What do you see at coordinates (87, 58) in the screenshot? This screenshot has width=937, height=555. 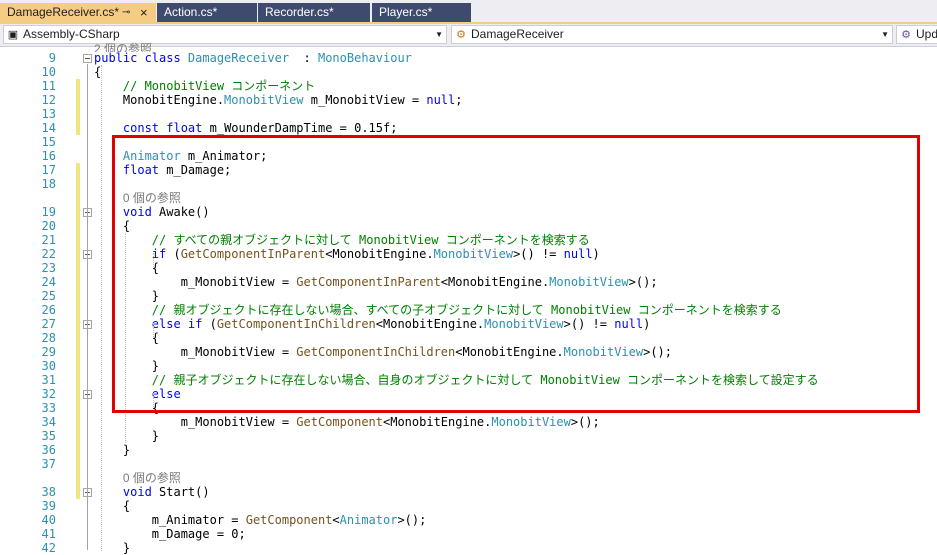 I see `collapse-icon` at bounding box center [87, 58].